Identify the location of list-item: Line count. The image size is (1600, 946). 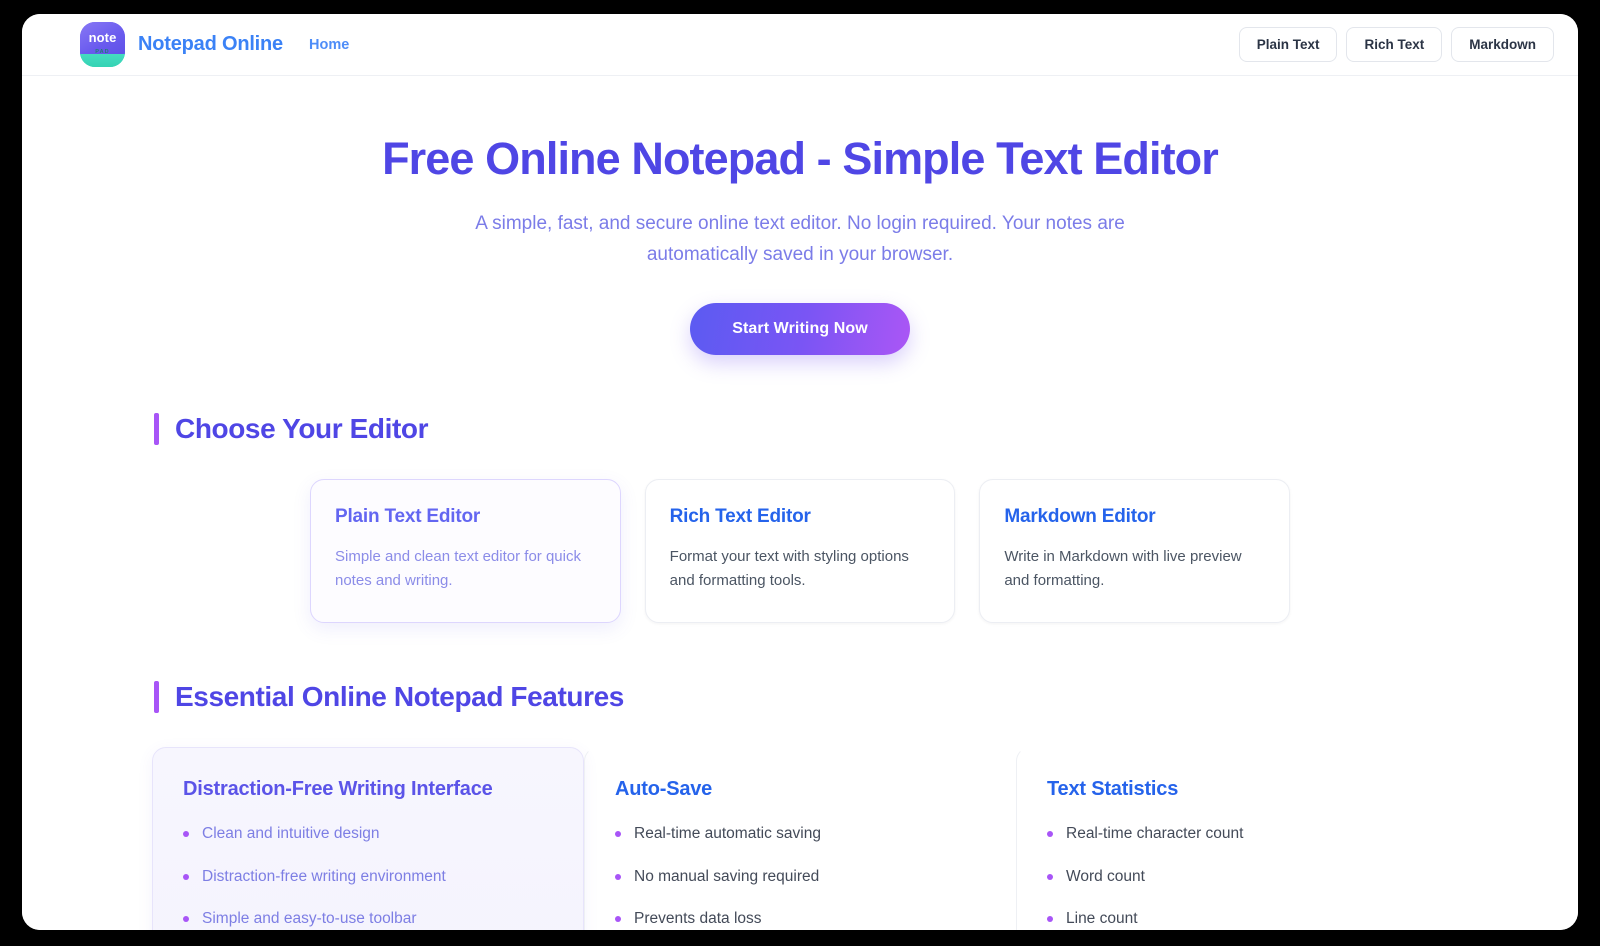
(1232, 919).